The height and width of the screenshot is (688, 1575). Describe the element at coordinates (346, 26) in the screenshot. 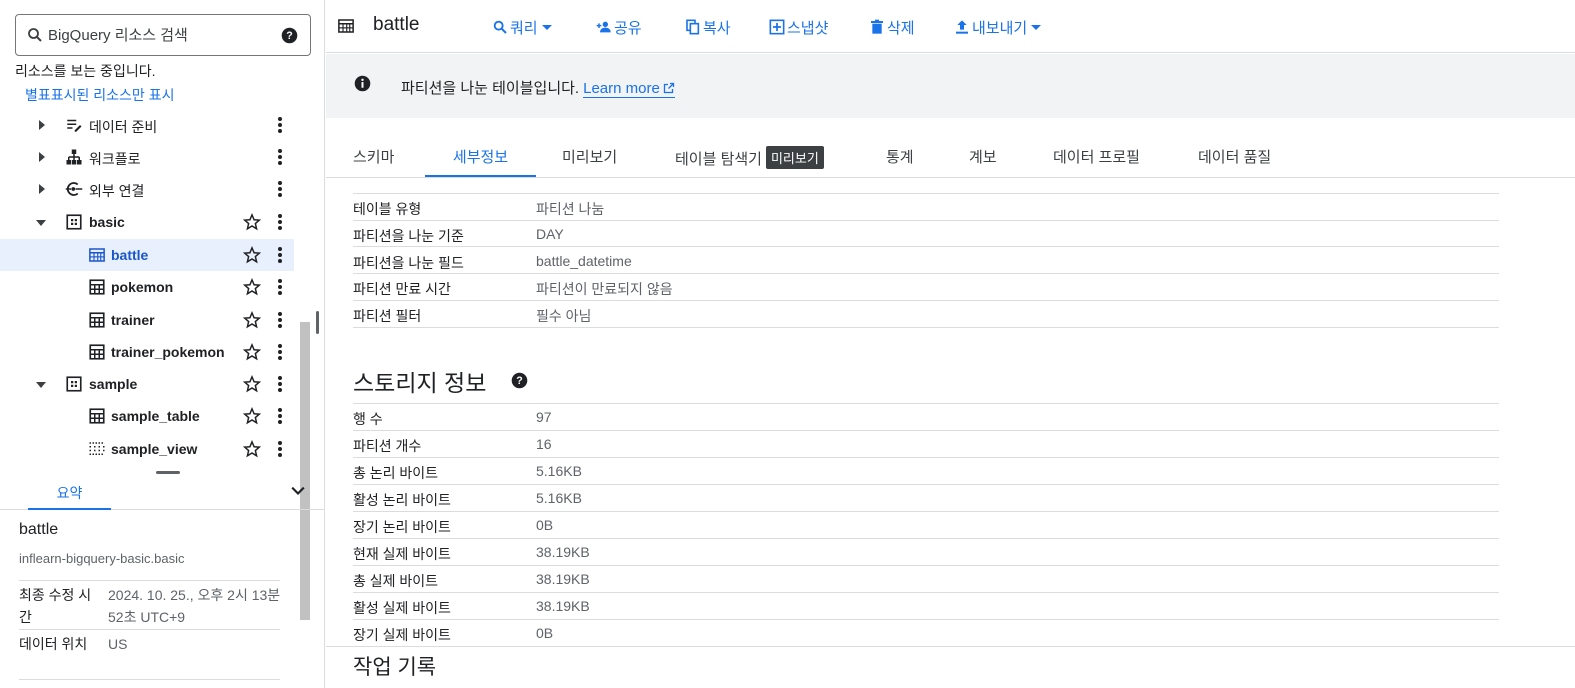

I see `partitioned-table-icon` at that location.